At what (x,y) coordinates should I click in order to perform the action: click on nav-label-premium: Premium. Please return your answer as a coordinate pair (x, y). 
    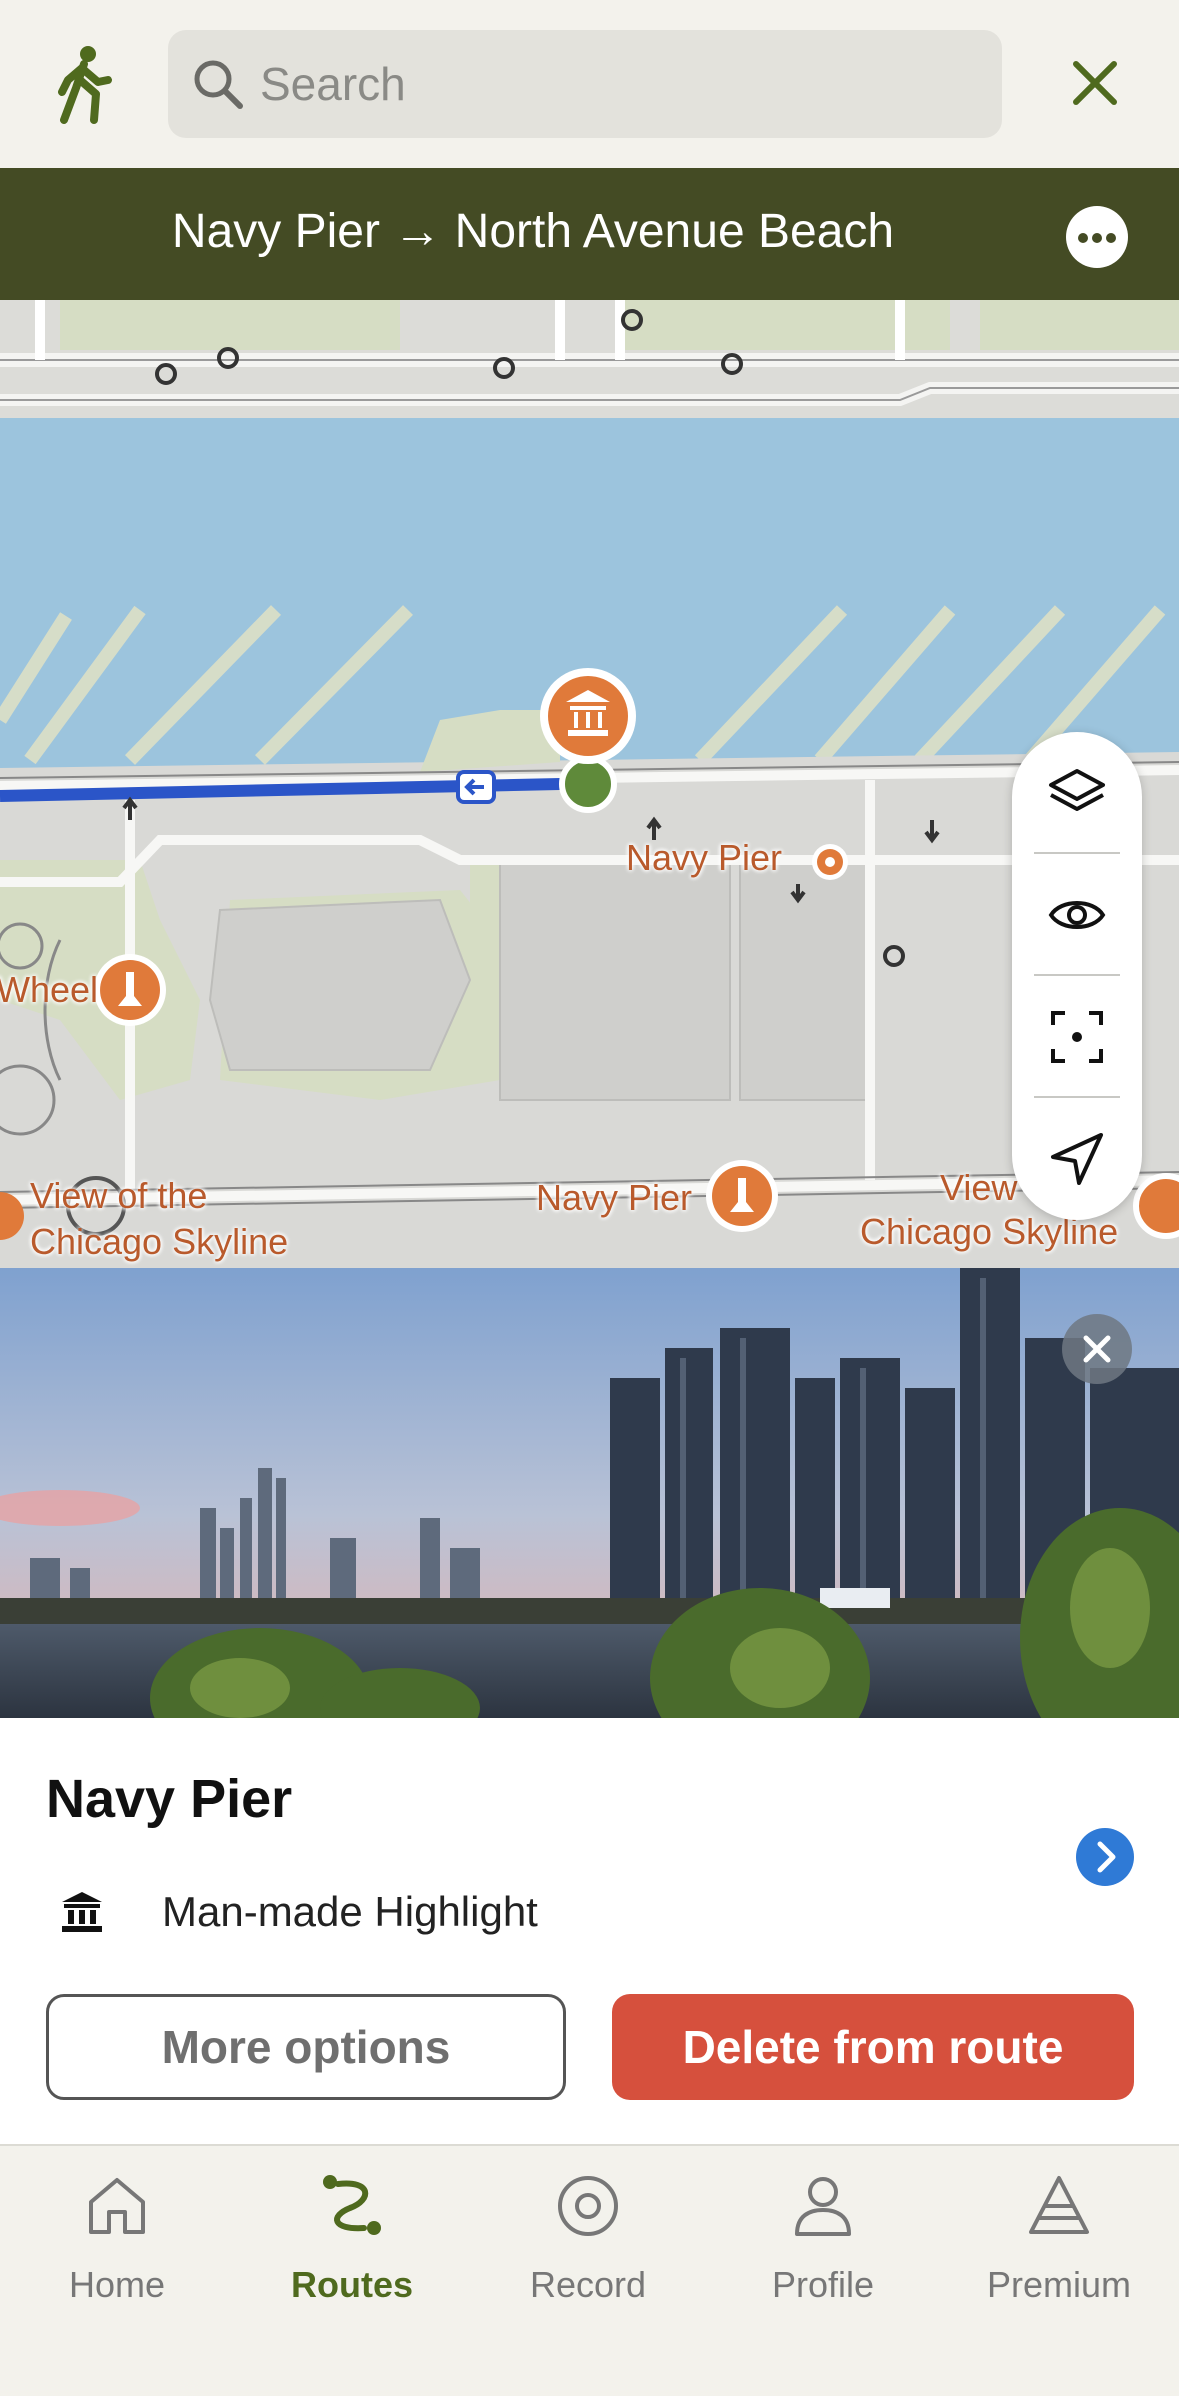
    Looking at the image, I should click on (1059, 2284).